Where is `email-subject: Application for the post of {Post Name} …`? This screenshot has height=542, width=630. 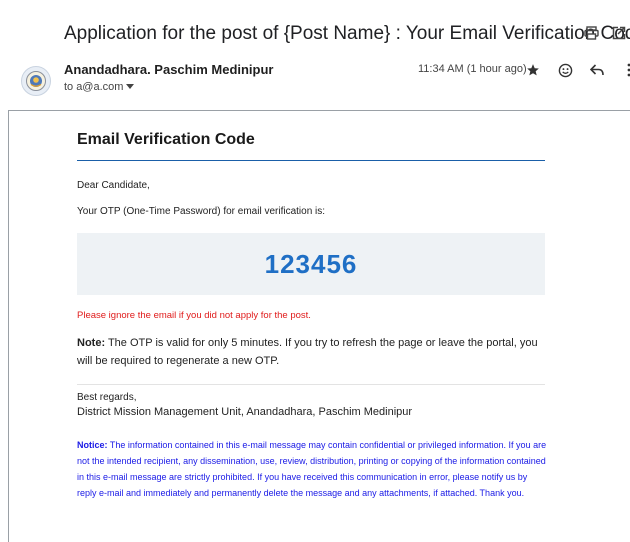
email-subject: Application for the post of {Post Name} … is located at coordinates (347, 33).